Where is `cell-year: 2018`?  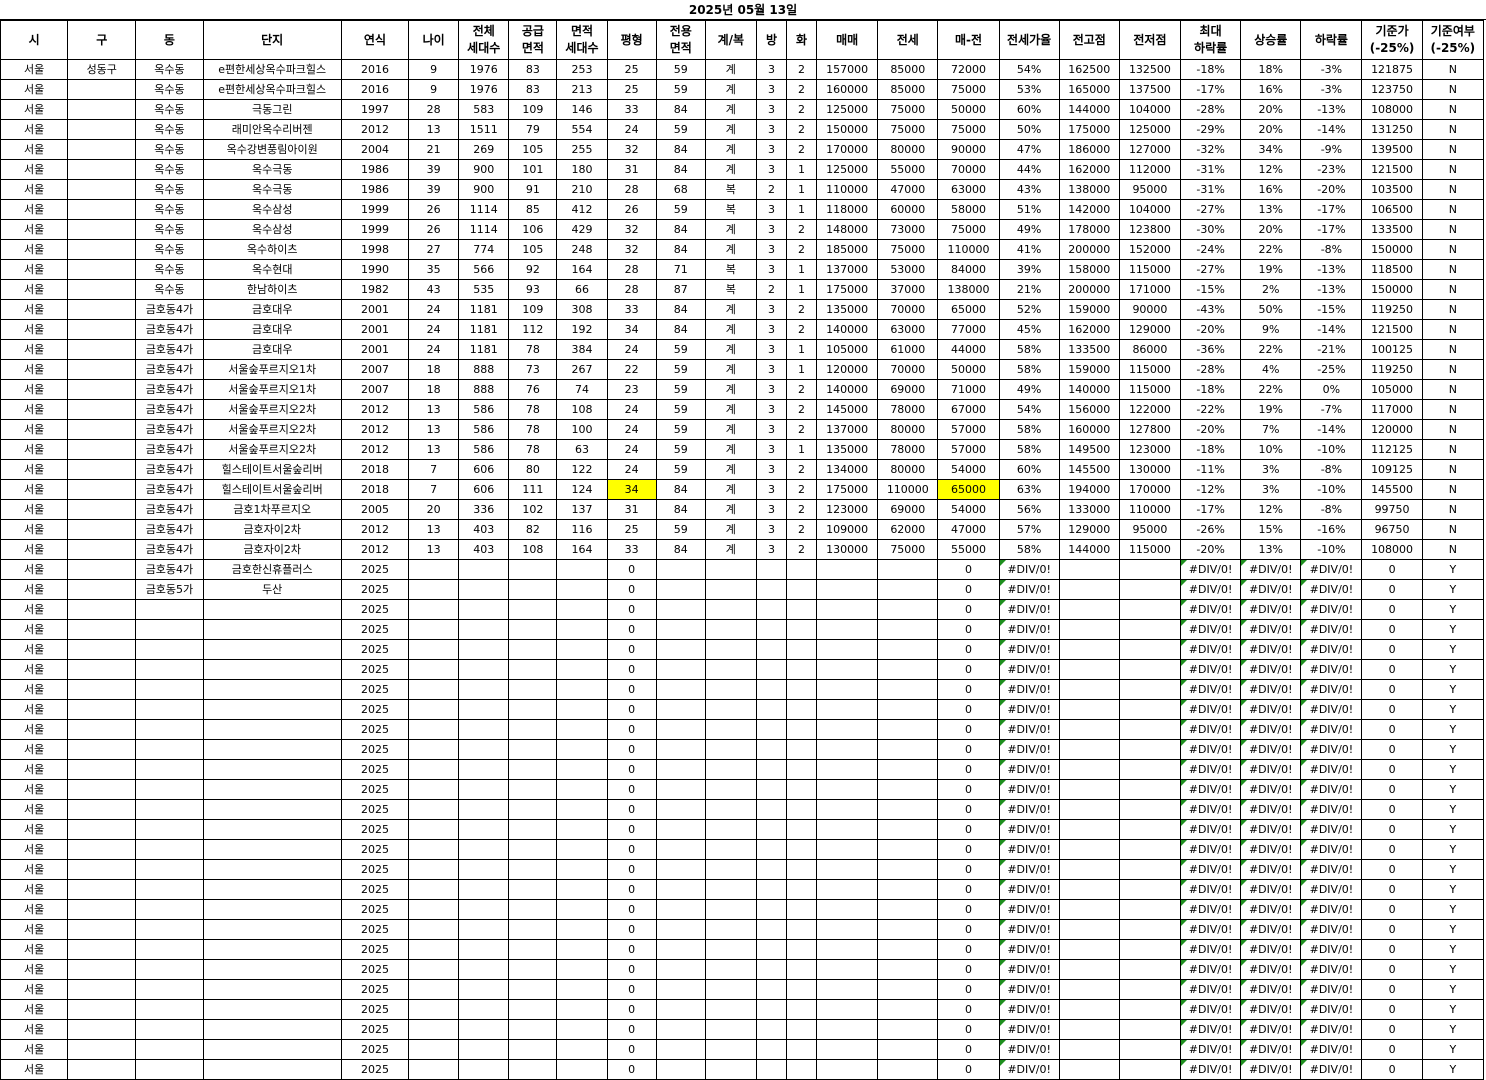 cell-year: 2018 is located at coordinates (375, 489).